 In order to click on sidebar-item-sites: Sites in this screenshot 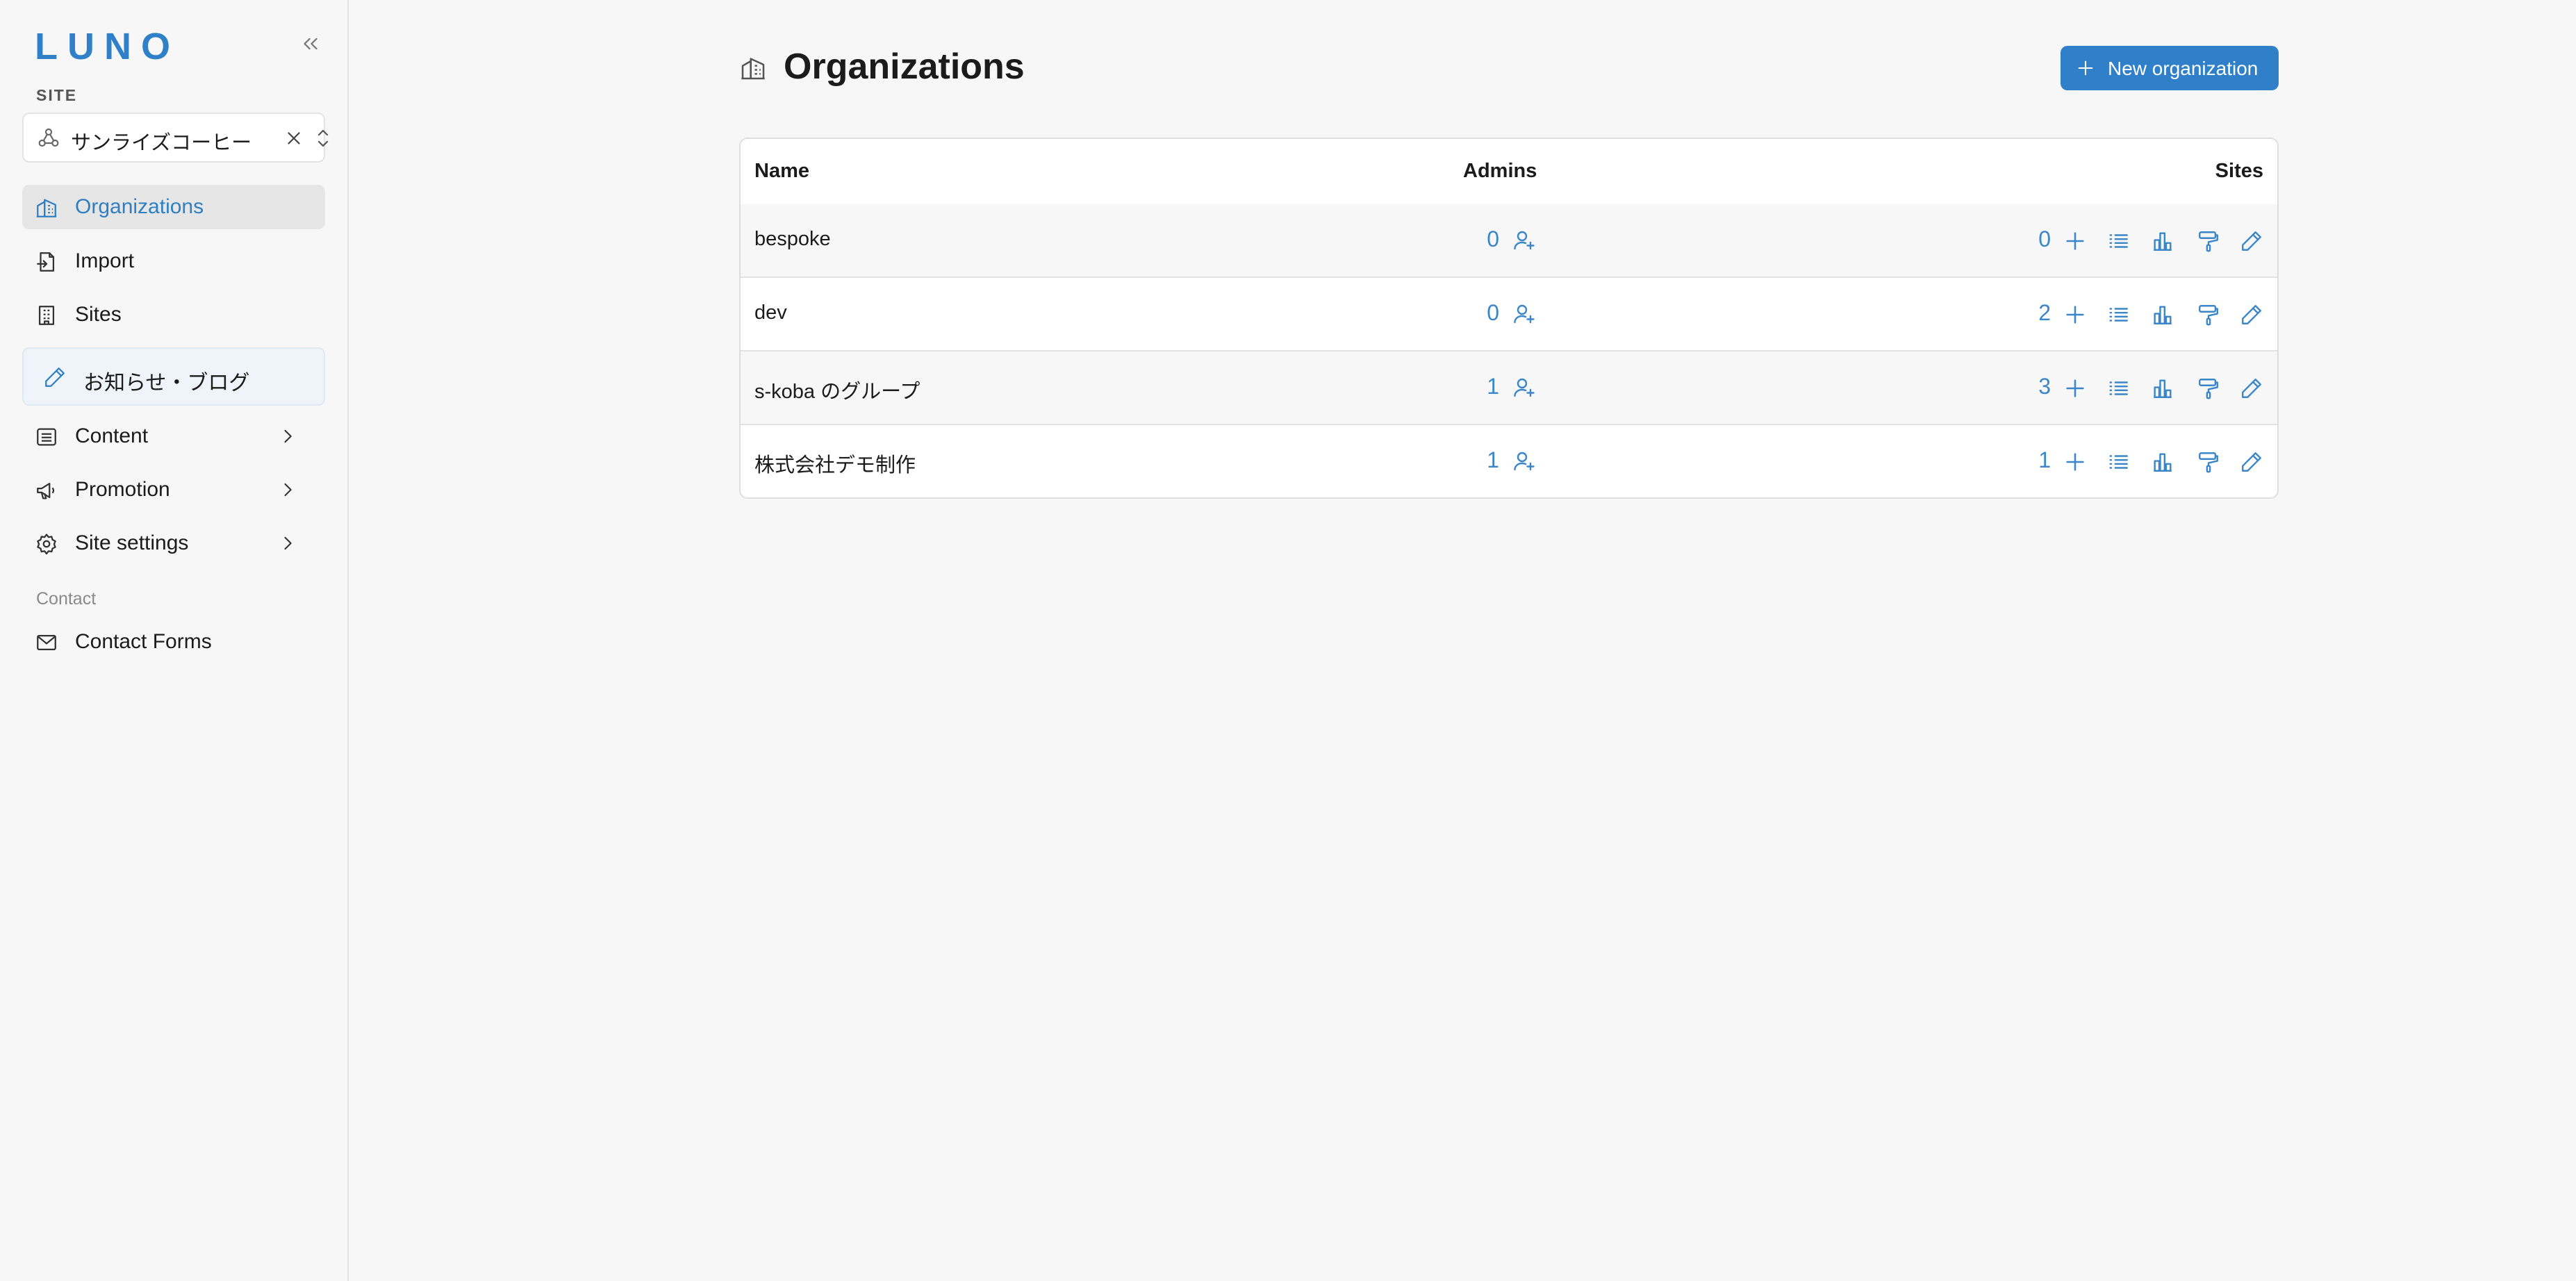, I will do `click(174, 314)`.